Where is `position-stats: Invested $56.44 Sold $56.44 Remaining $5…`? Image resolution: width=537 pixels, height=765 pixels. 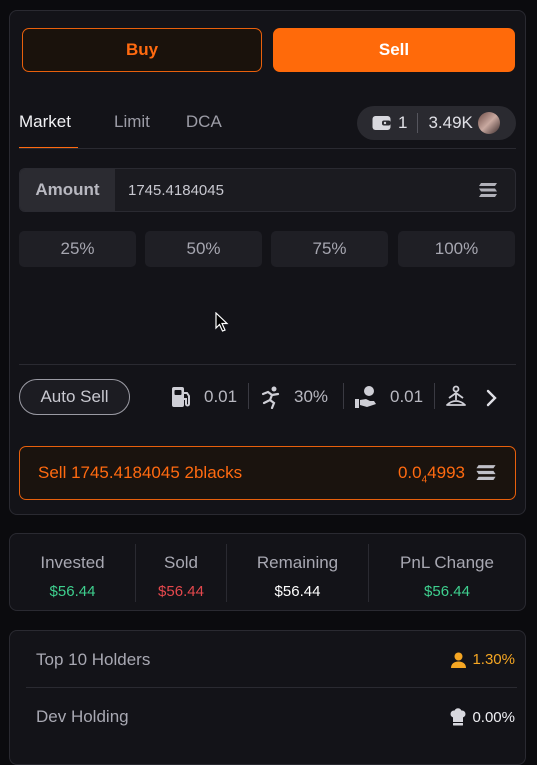 position-stats: Invested $56.44 Sold $56.44 Remaining $5… is located at coordinates (267, 572).